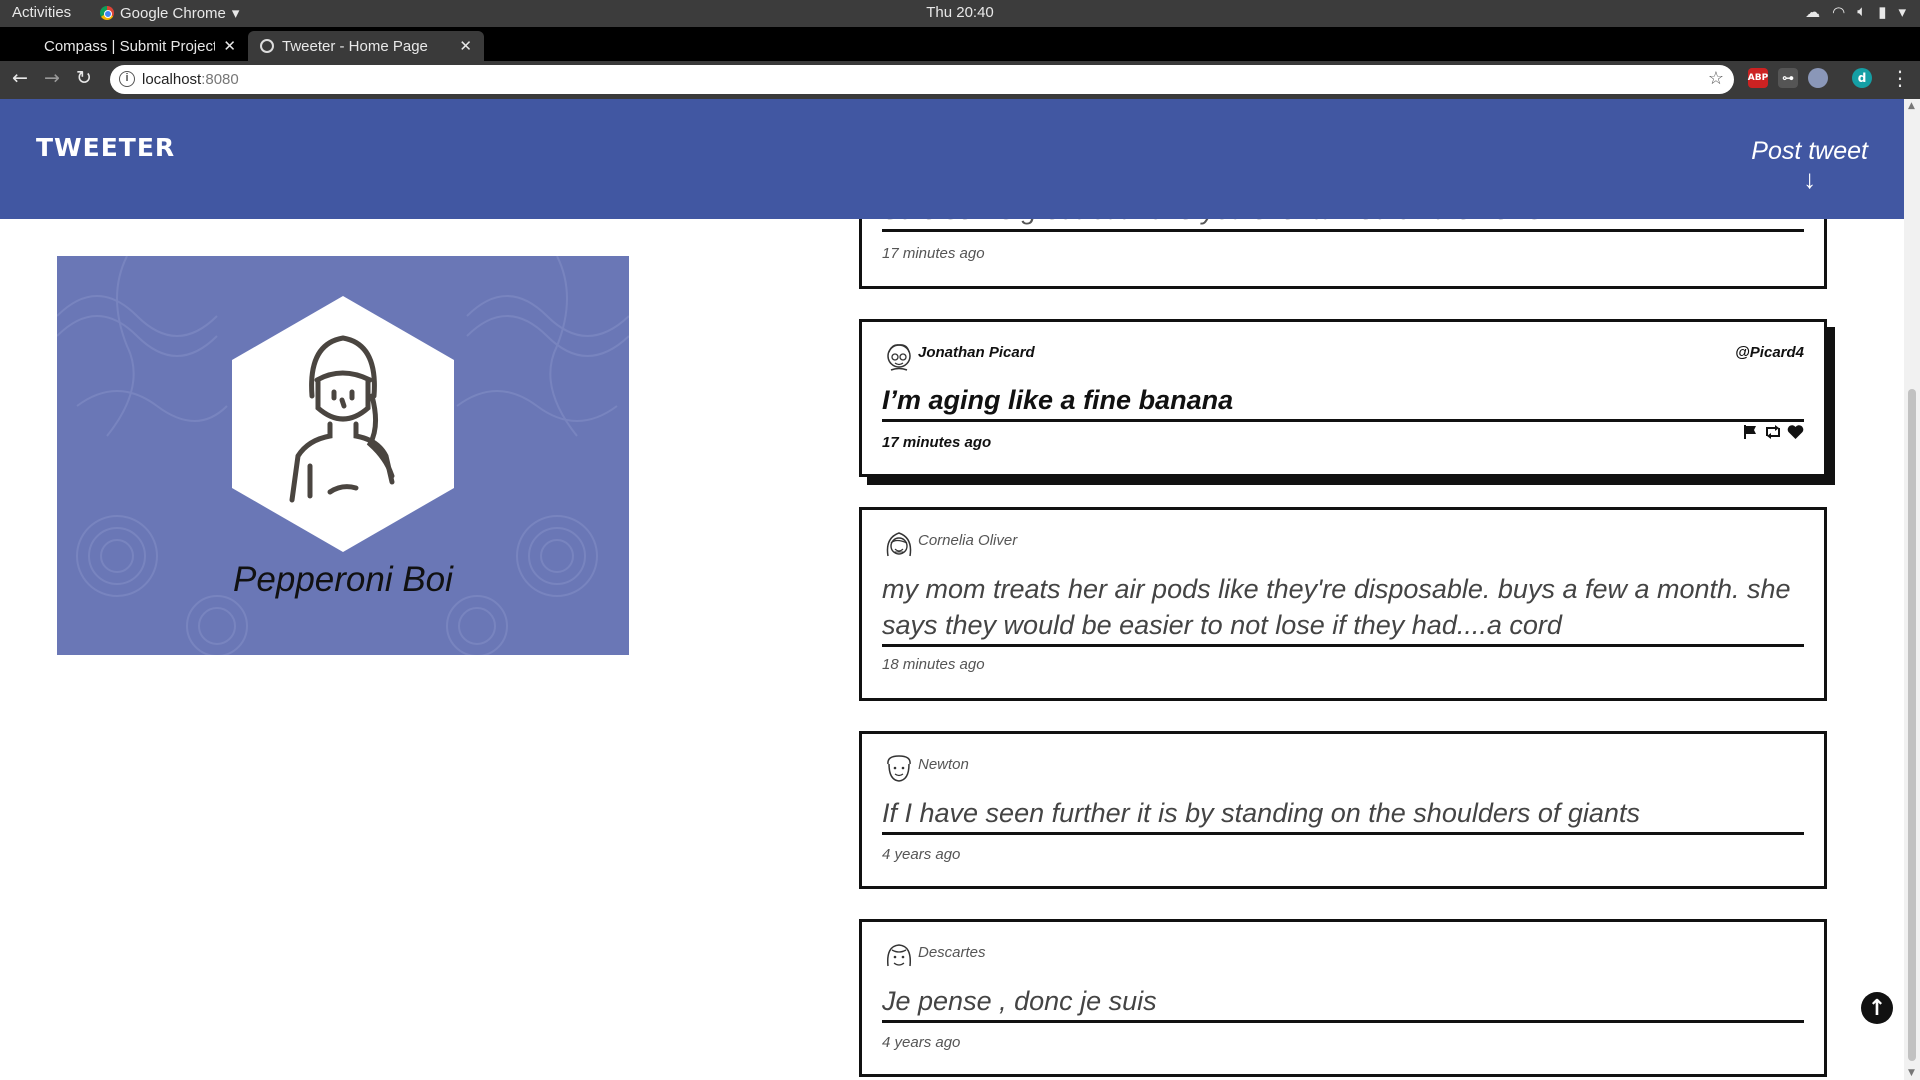  I want to click on scroll-to-top-button: ↑, so click(1877, 1008).